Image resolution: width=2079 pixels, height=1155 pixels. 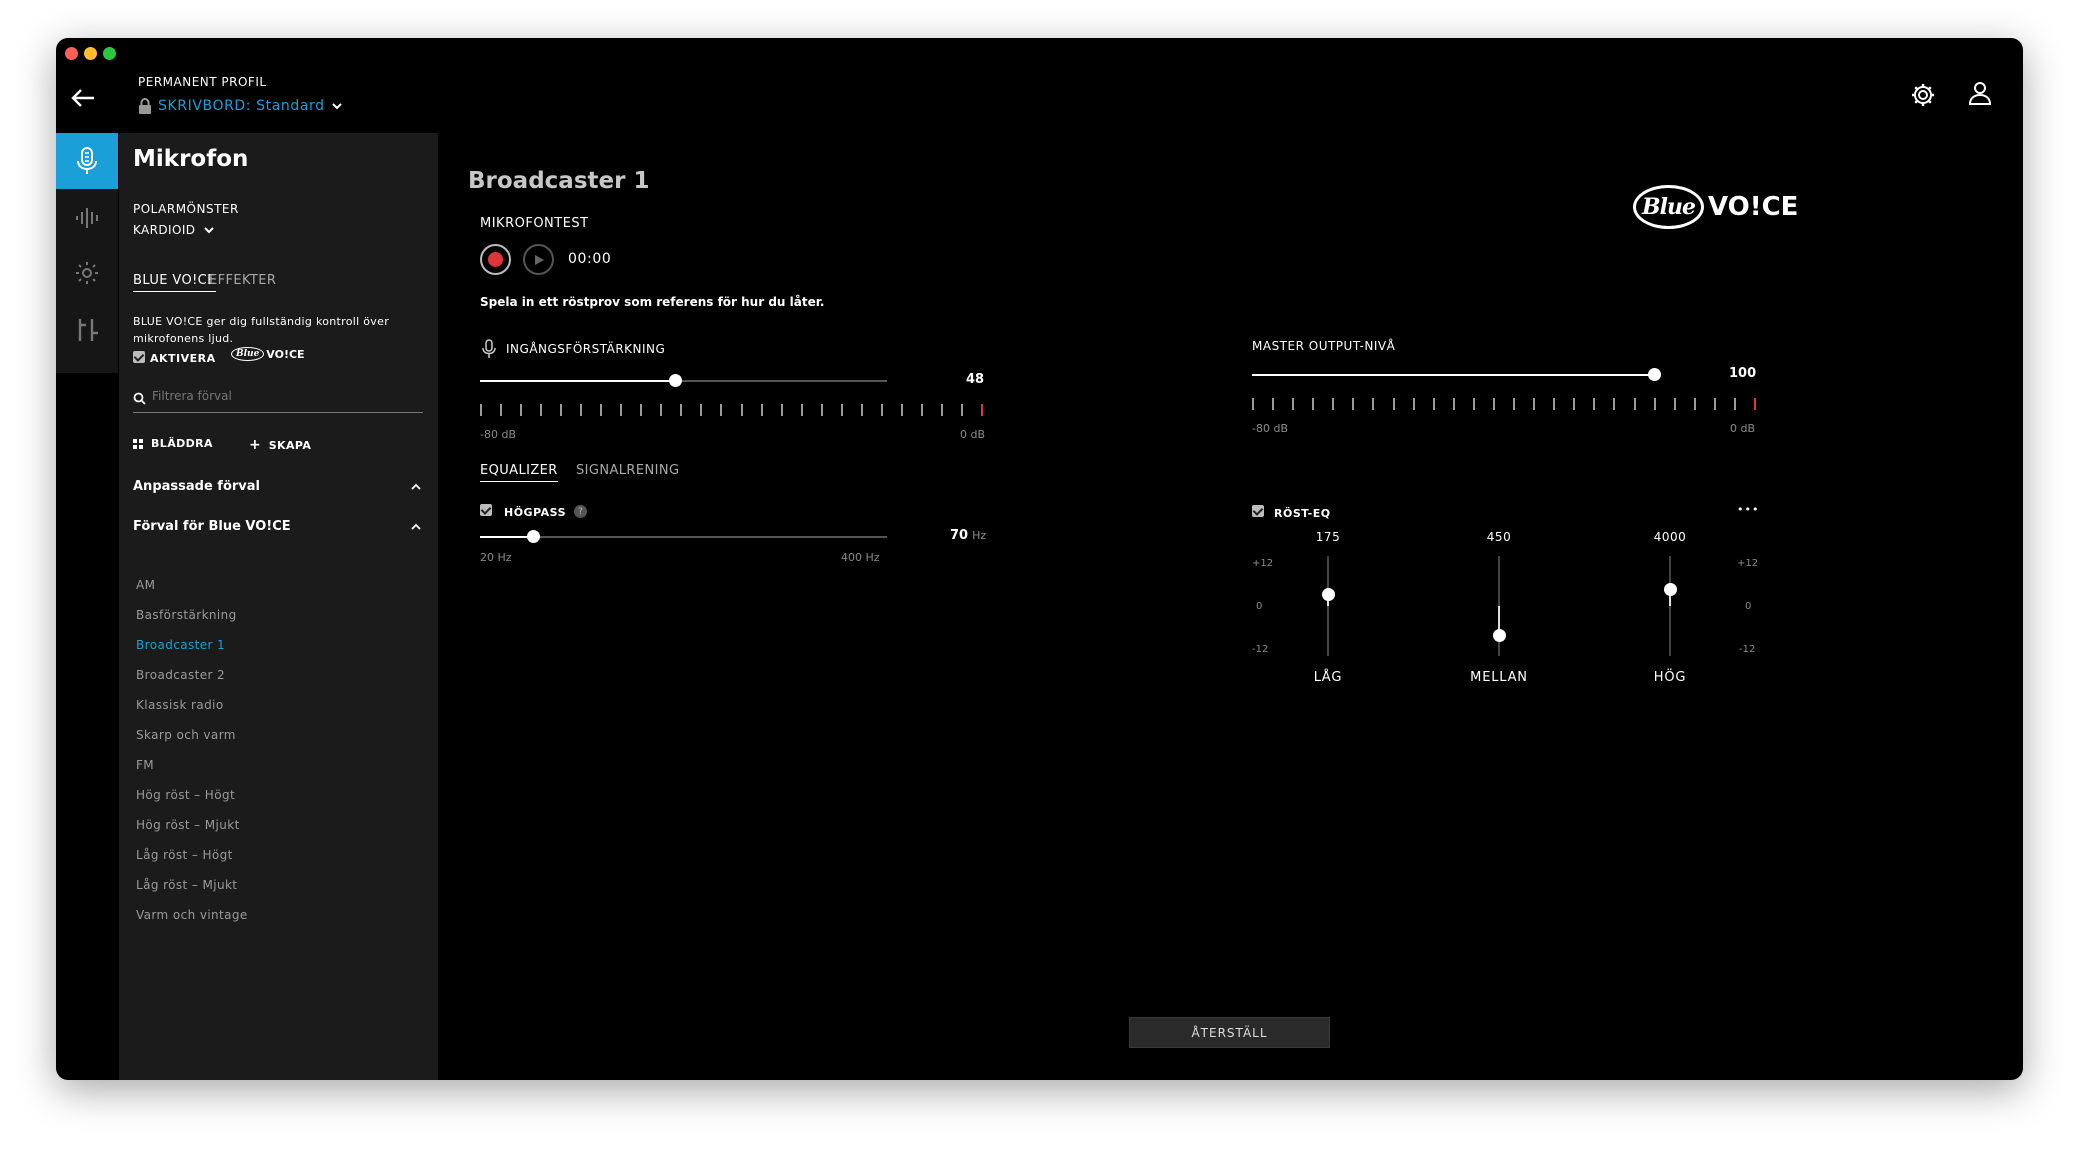 I want to click on preset-item: Basförstärkning, so click(x=186, y=615).